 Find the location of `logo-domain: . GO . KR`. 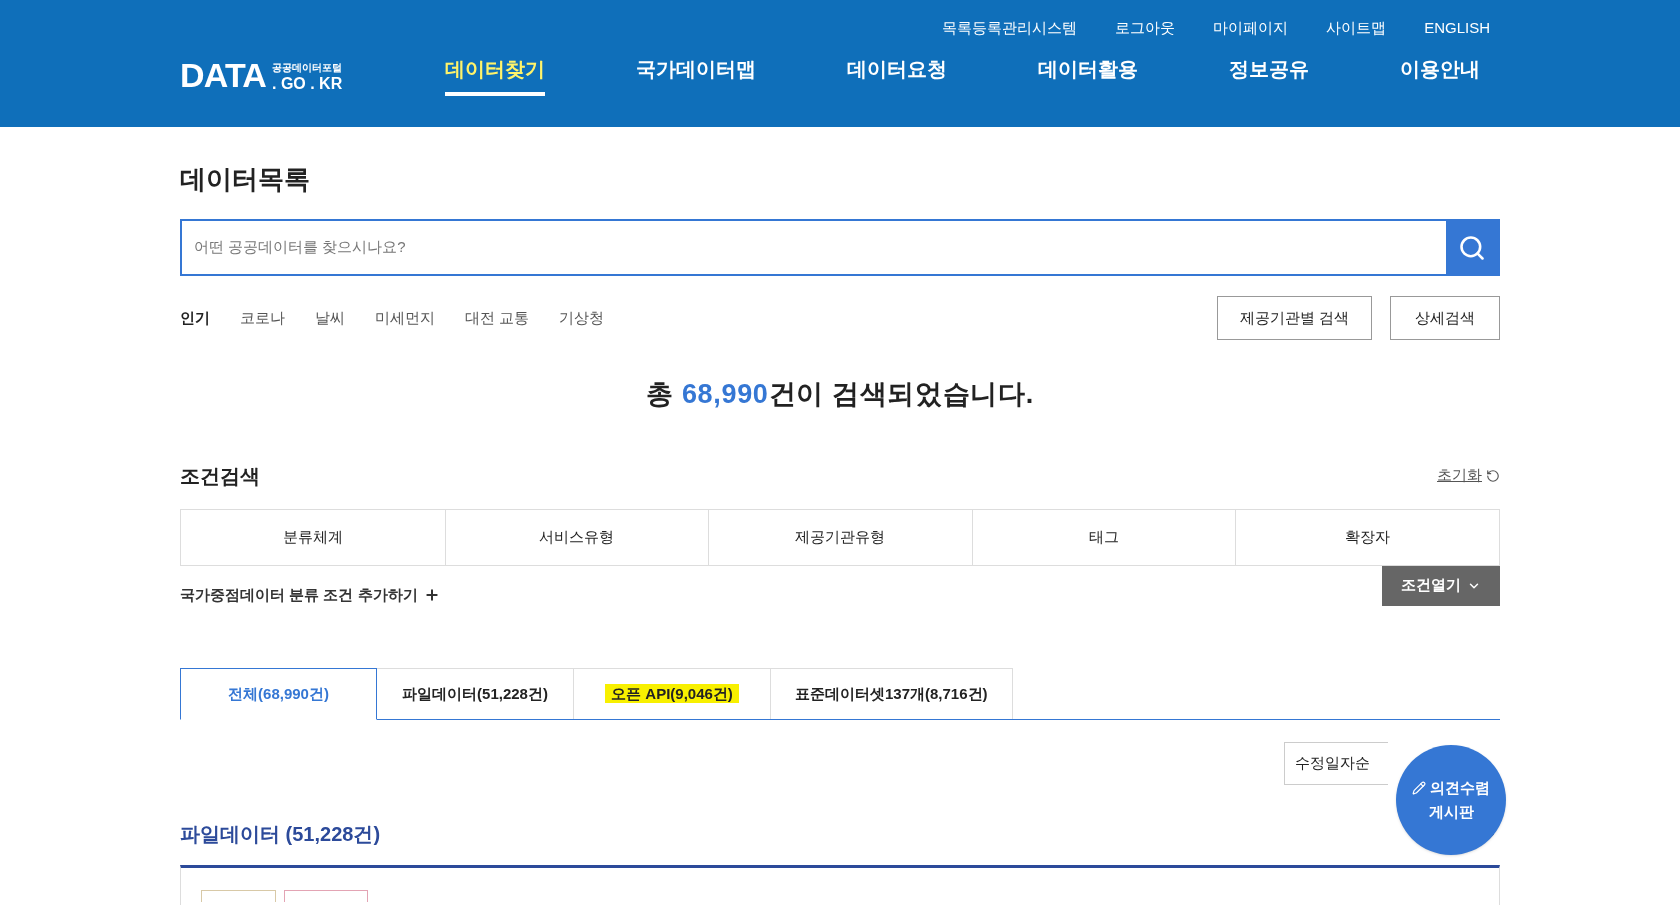

logo-domain: . GO . KR is located at coordinates (307, 84).